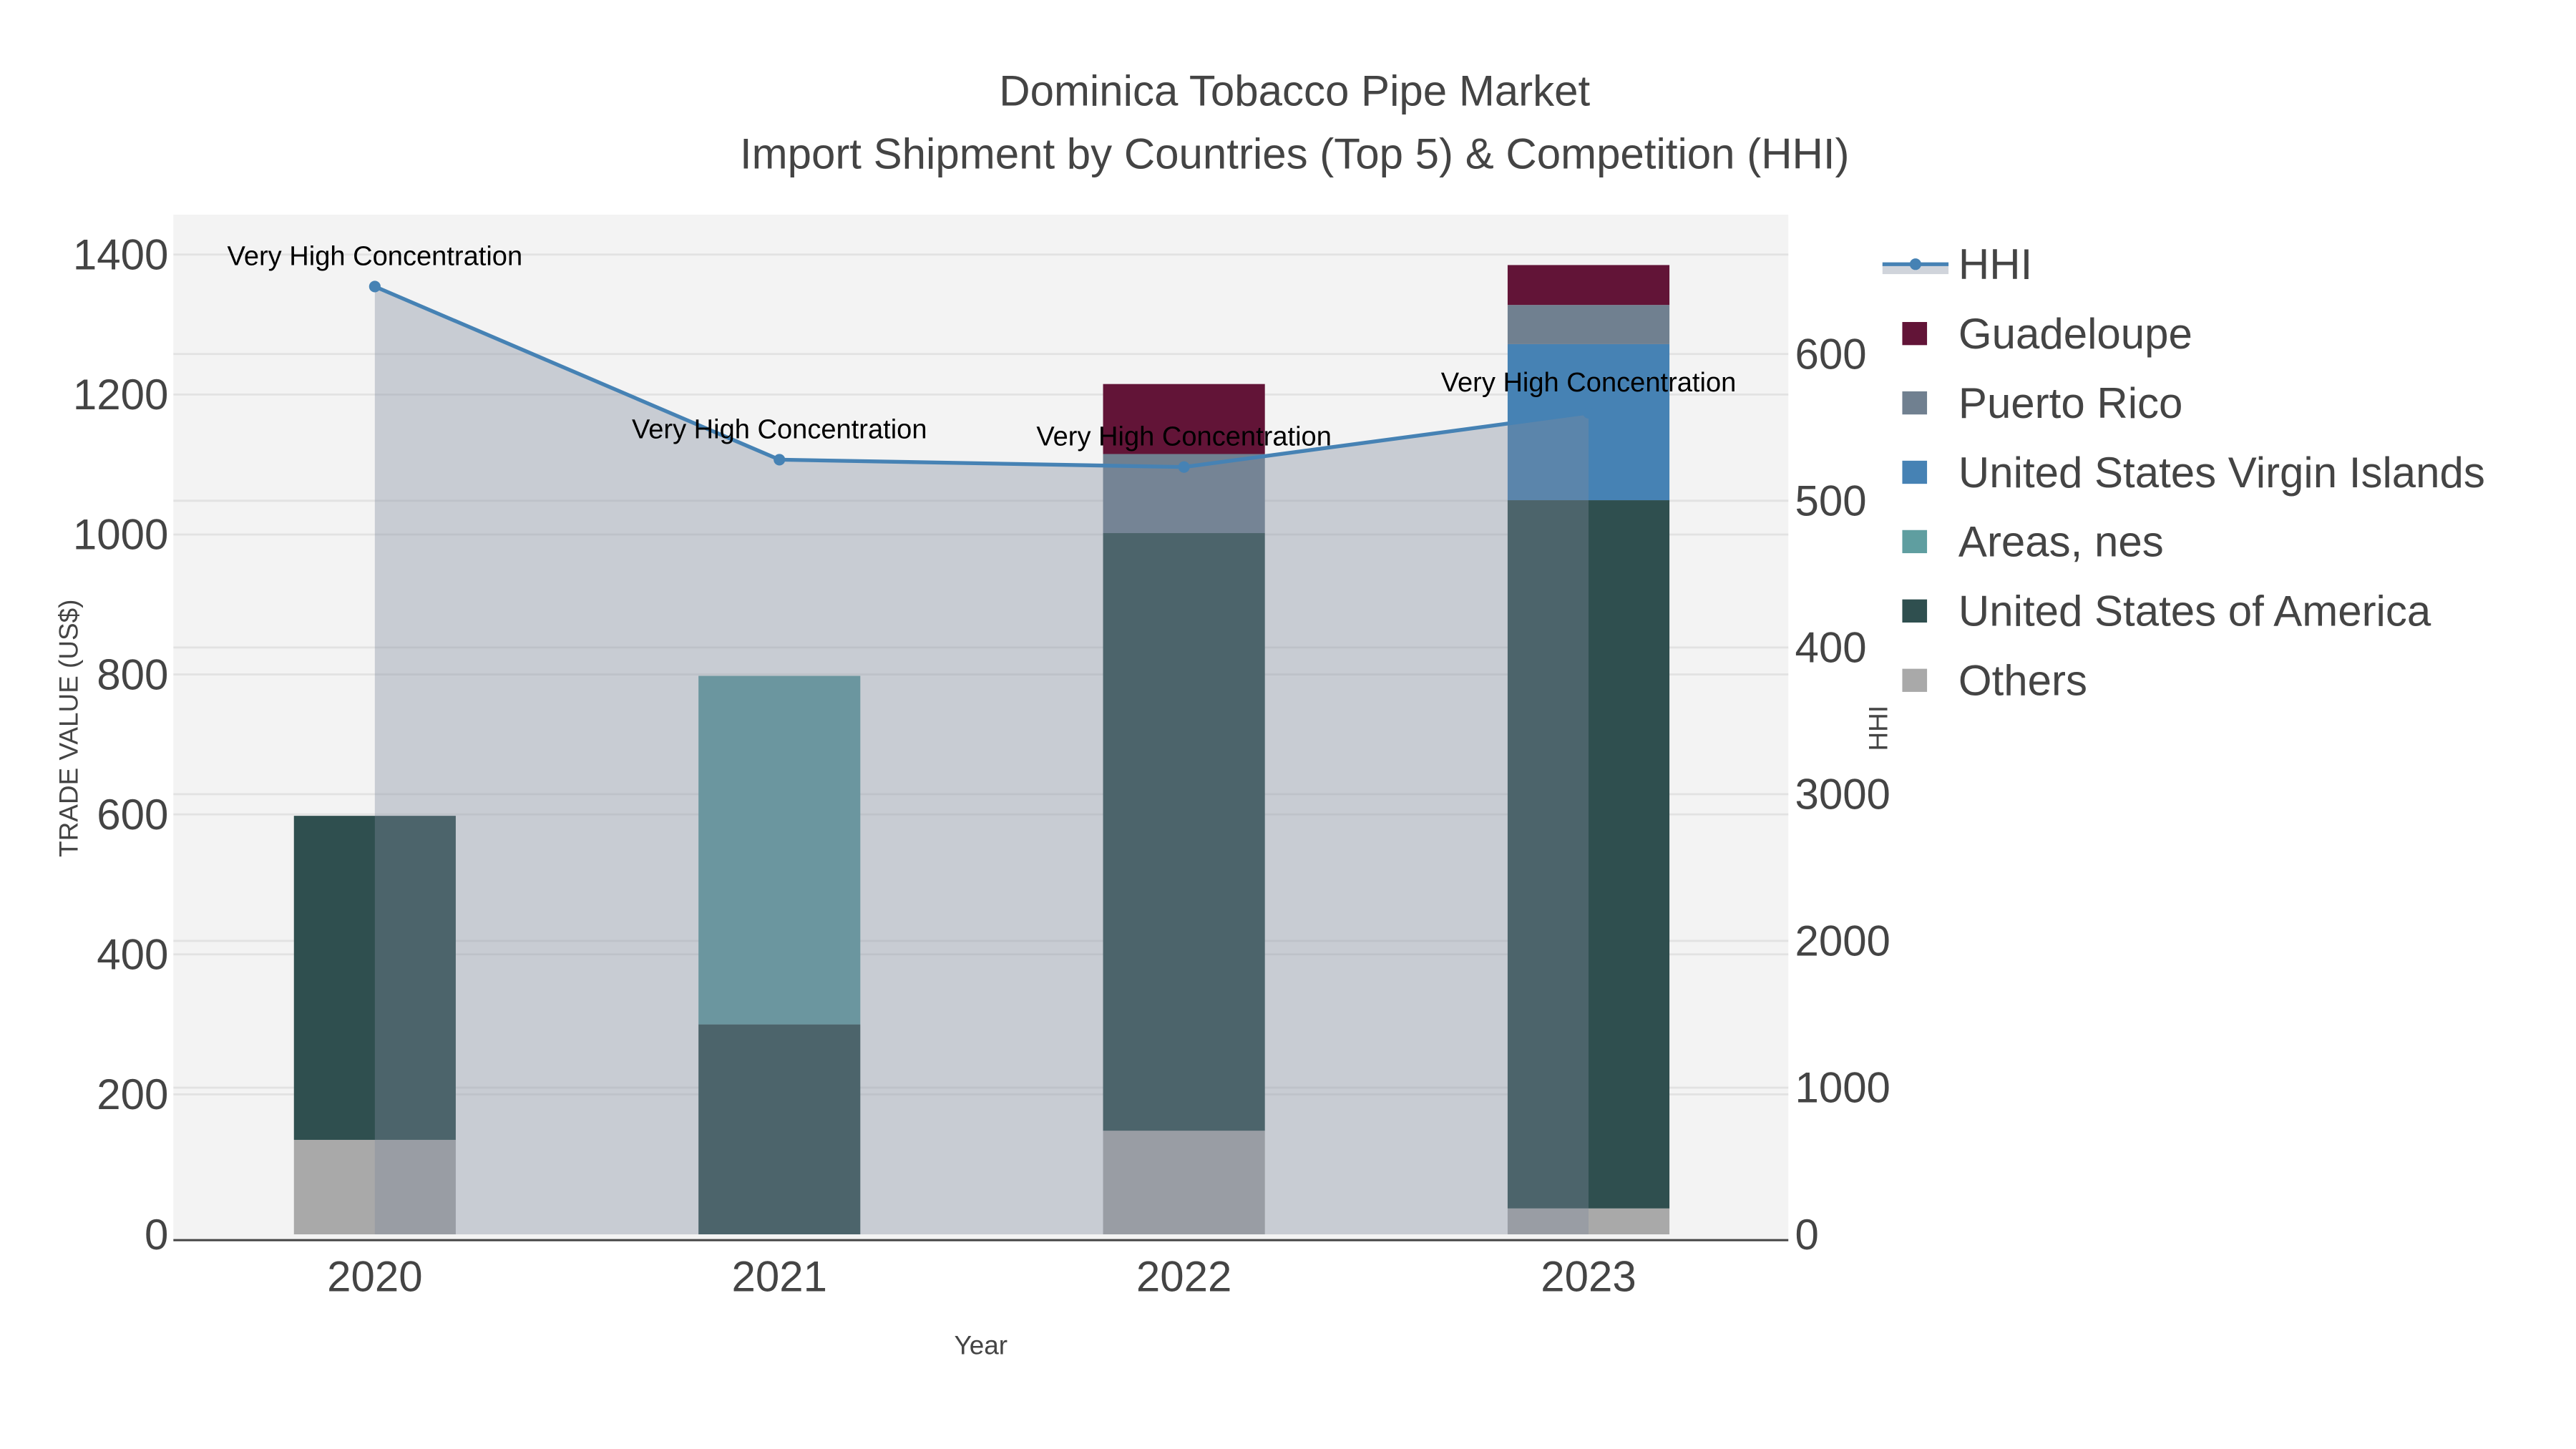 The image size is (2576, 1449). Describe the element at coordinates (132, 1094) in the screenshot. I see `y-tick-label: 200` at that location.